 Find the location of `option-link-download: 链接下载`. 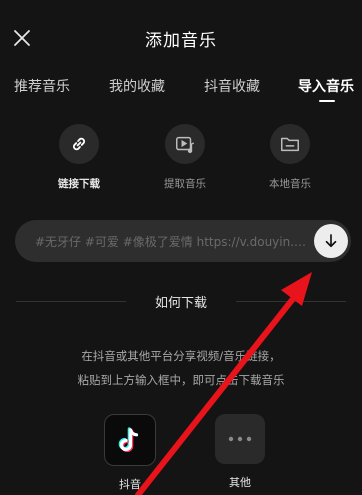

option-link-download: 链接下载 is located at coordinates (79, 157).